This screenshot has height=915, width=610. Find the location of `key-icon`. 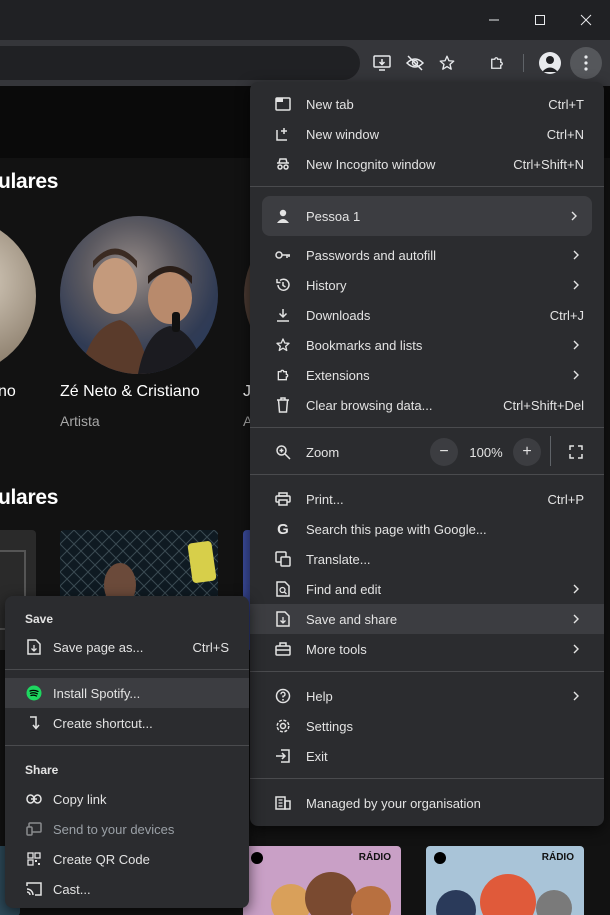

key-icon is located at coordinates (283, 255).